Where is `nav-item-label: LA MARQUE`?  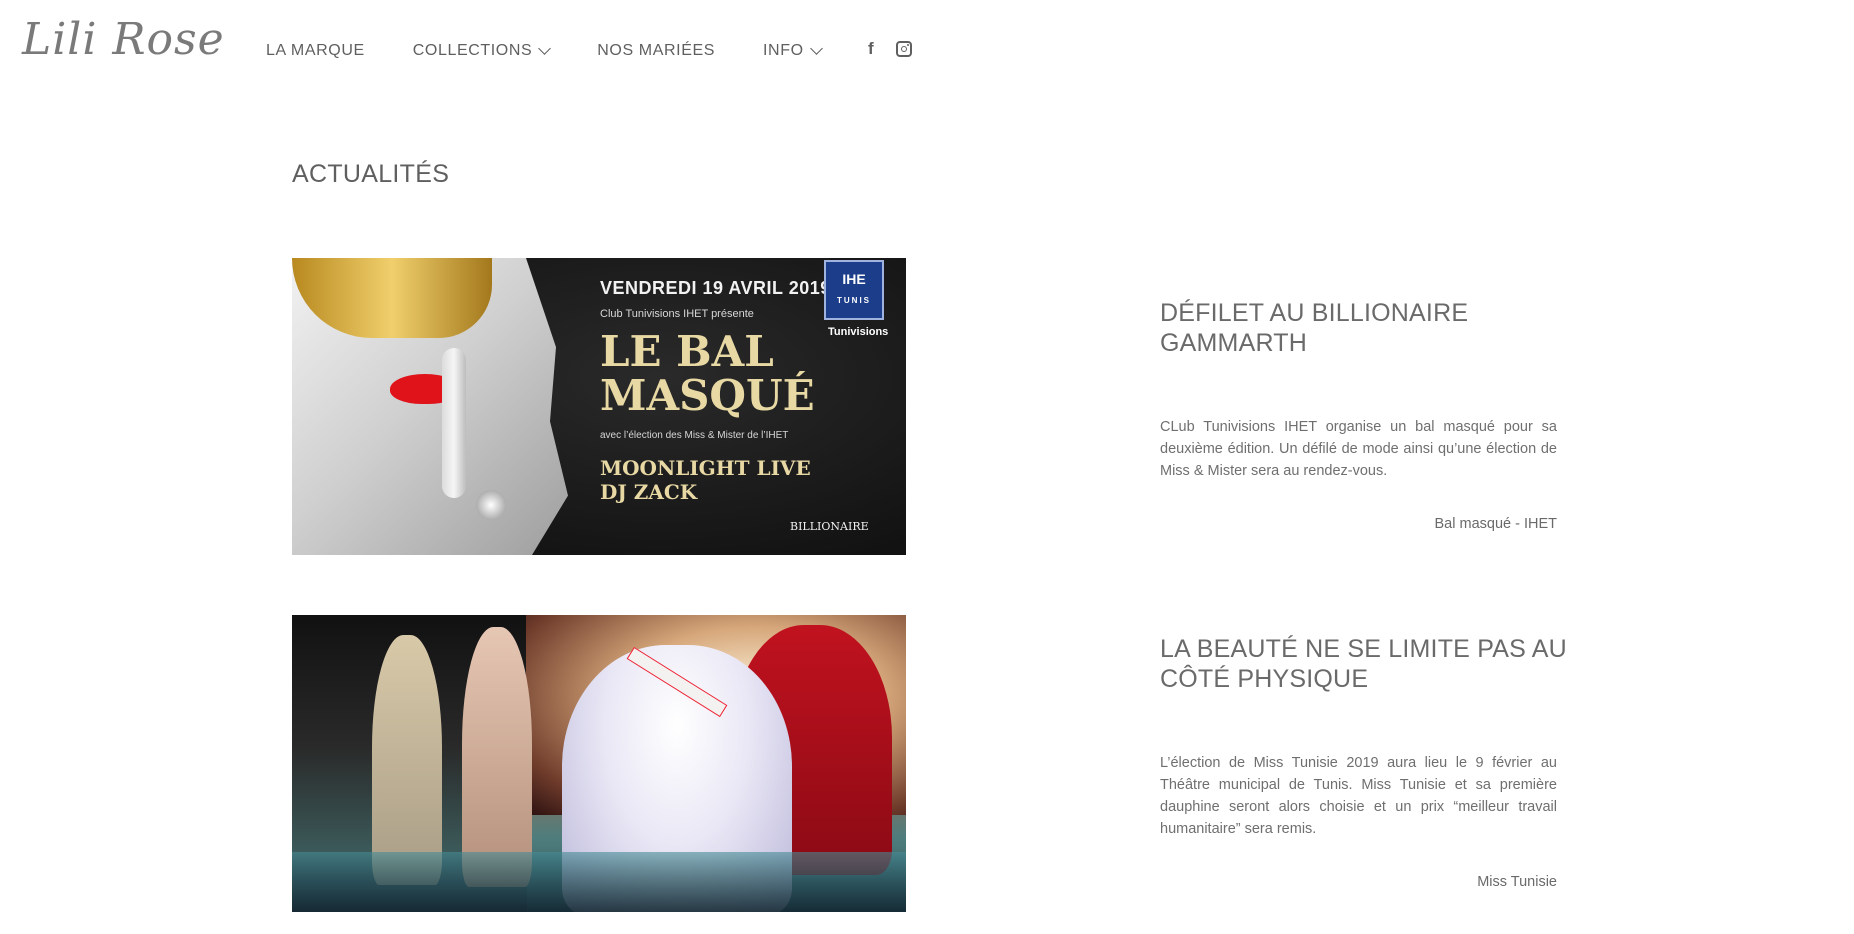
nav-item-label: LA MARQUE is located at coordinates (315, 50).